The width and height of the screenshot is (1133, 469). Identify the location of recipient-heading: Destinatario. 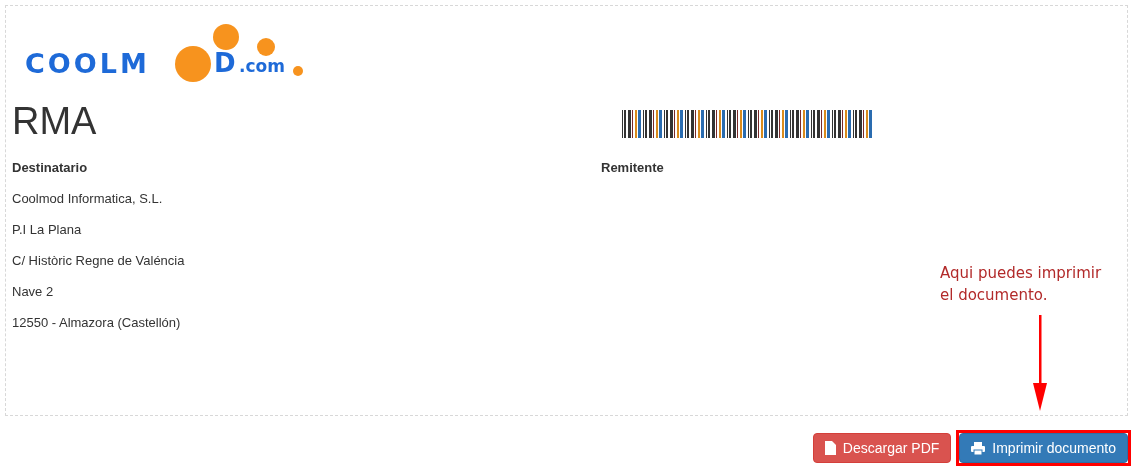
(50, 168).